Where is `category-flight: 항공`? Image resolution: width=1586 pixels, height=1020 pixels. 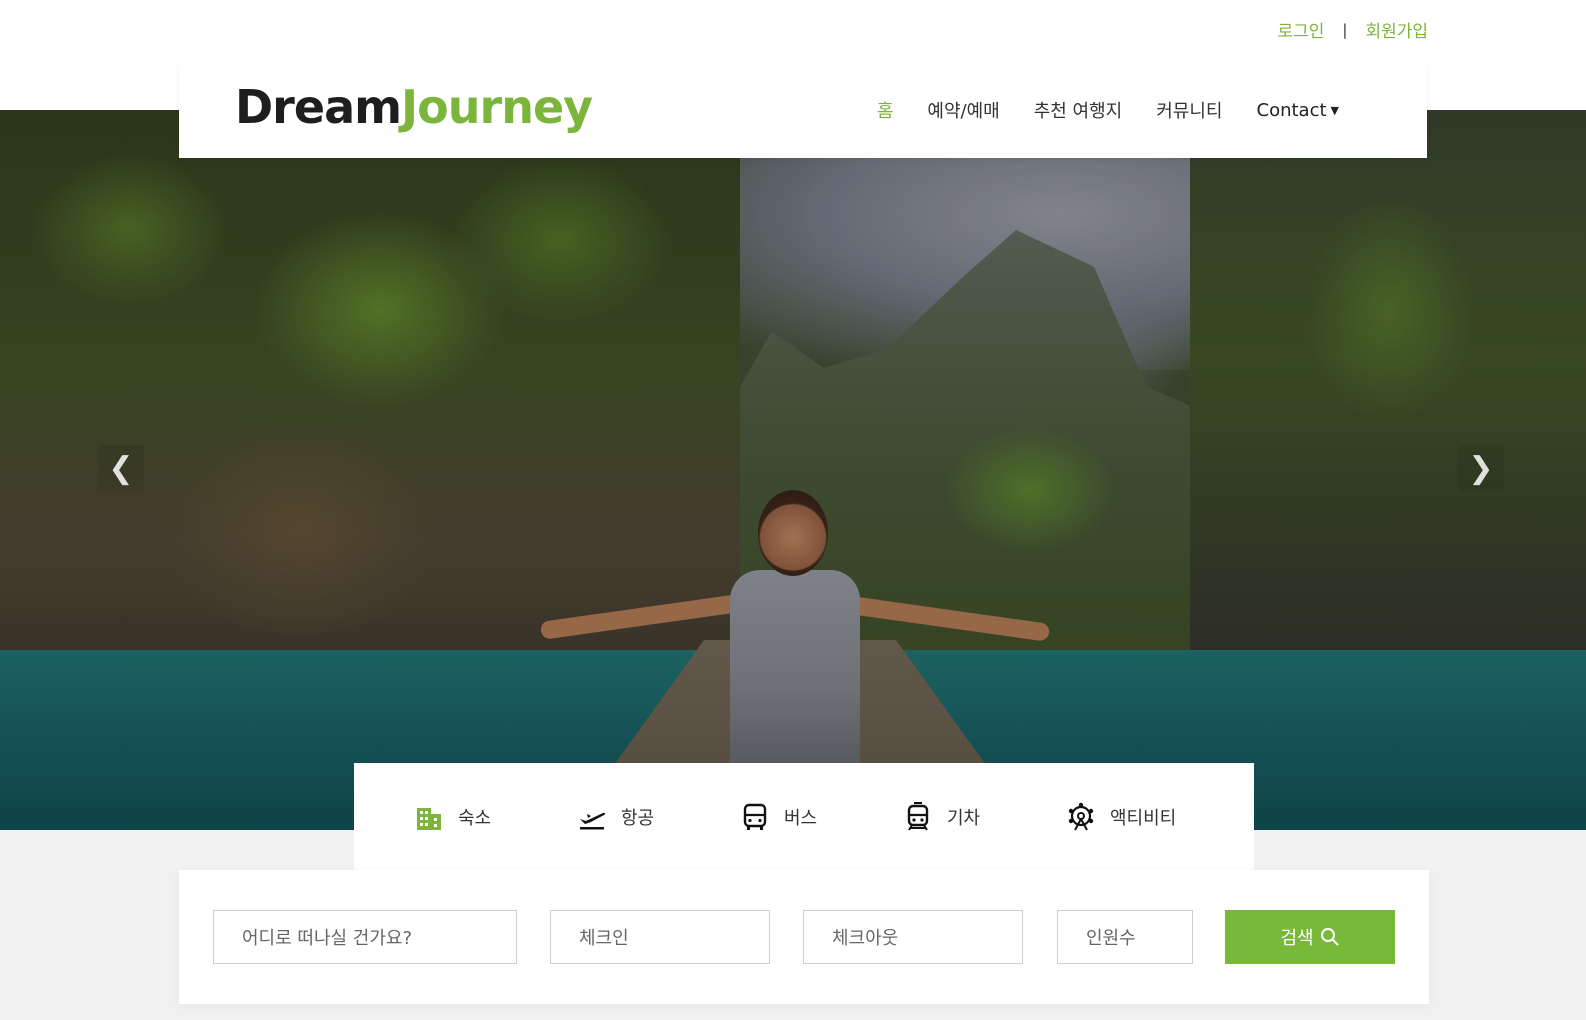 category-flight: 항공 is located at coordinates (658, 817).